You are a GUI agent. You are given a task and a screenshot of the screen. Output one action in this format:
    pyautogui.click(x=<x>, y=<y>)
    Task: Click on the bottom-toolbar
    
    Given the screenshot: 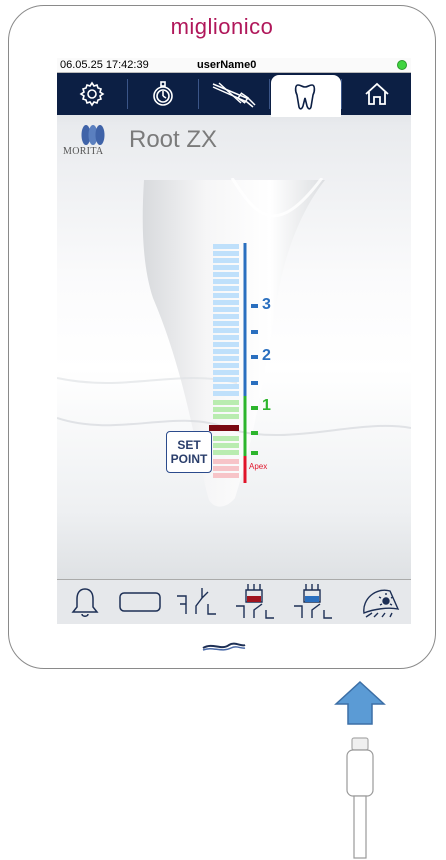 What is the action you would take?
    pyautogui.click(x=234, y=601)
    